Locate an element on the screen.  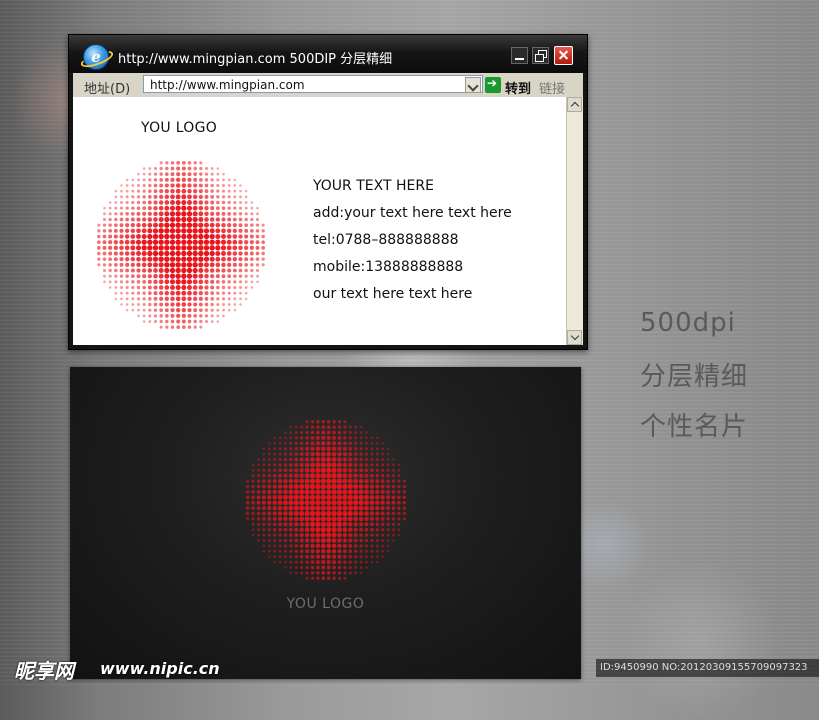
close-button is located at coordinates (563, 55).